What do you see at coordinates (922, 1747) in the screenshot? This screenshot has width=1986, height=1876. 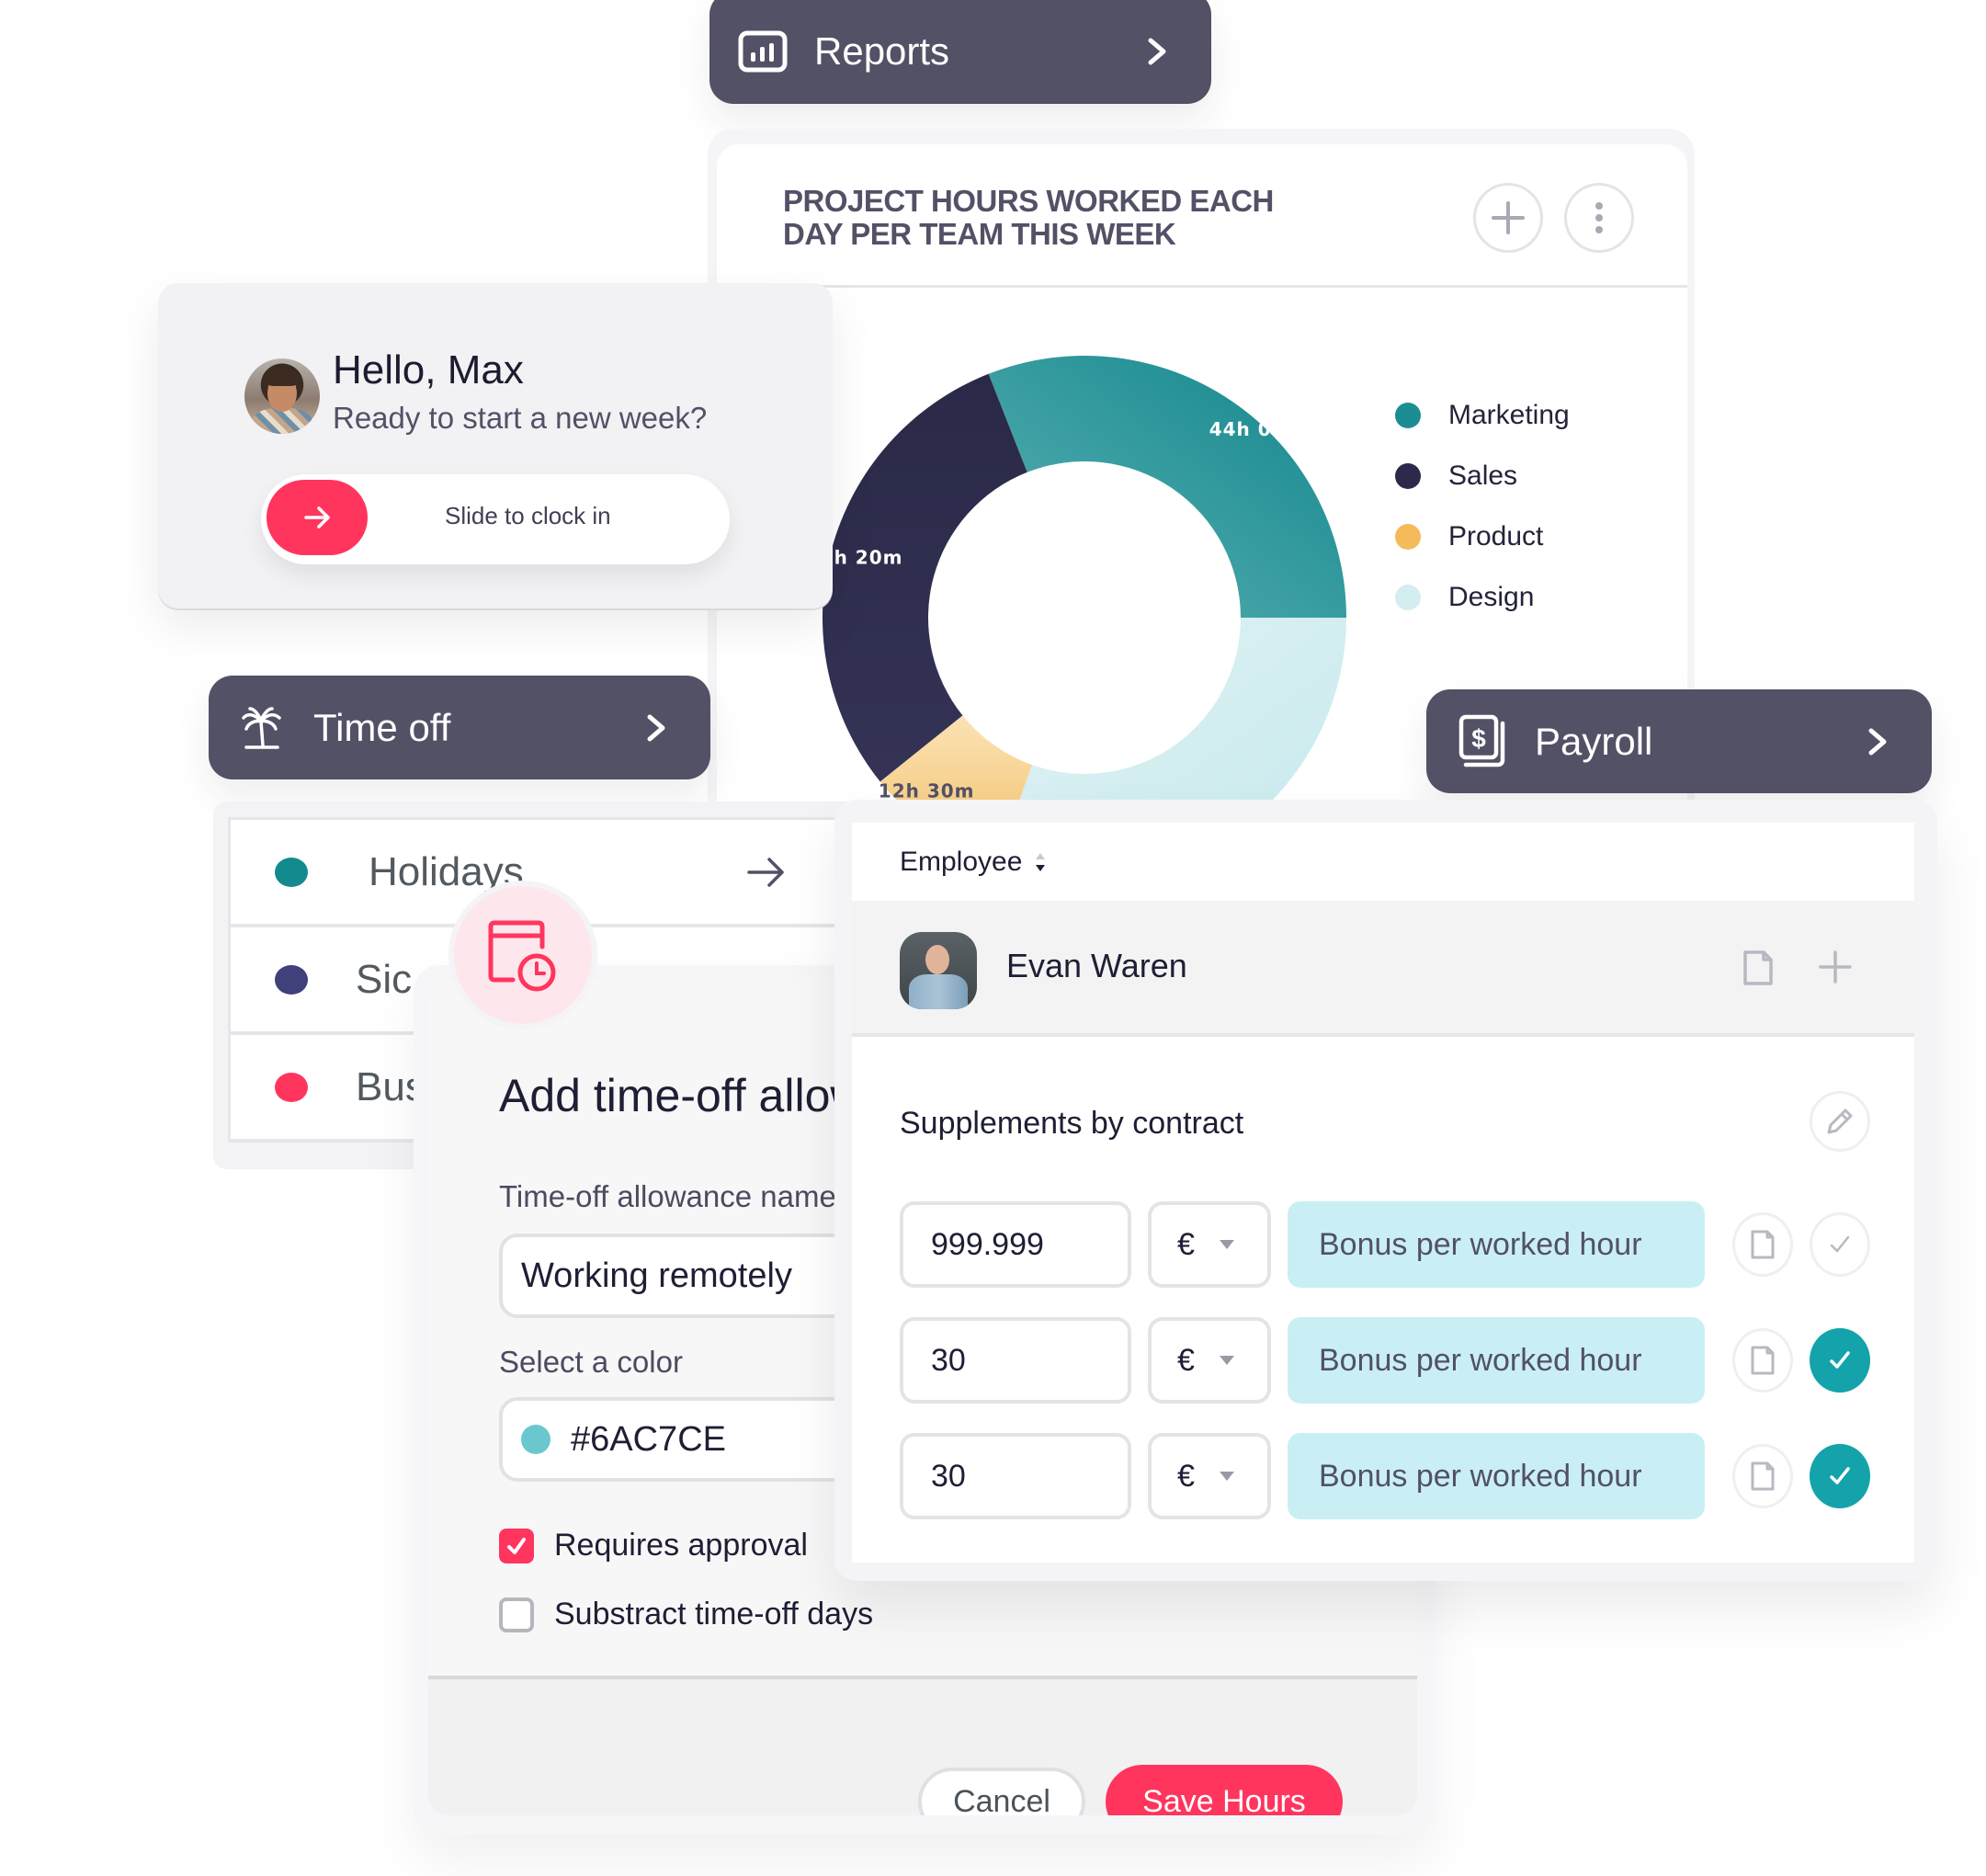 I see `dialog-footer: Cancel Save Hours` at bounding box center [922, 1747].